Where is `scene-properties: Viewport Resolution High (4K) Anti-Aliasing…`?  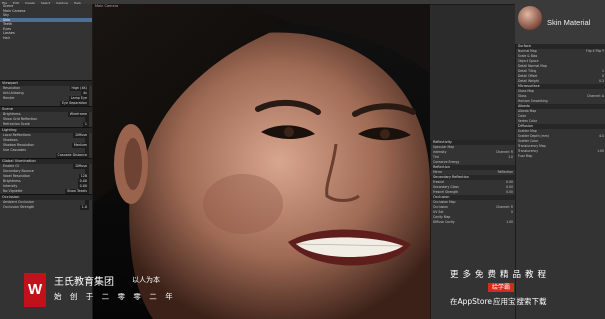
scene-properties: Viewport Resolution High (4K) Anti-Aliasing… is located at coordinates (46, 145).